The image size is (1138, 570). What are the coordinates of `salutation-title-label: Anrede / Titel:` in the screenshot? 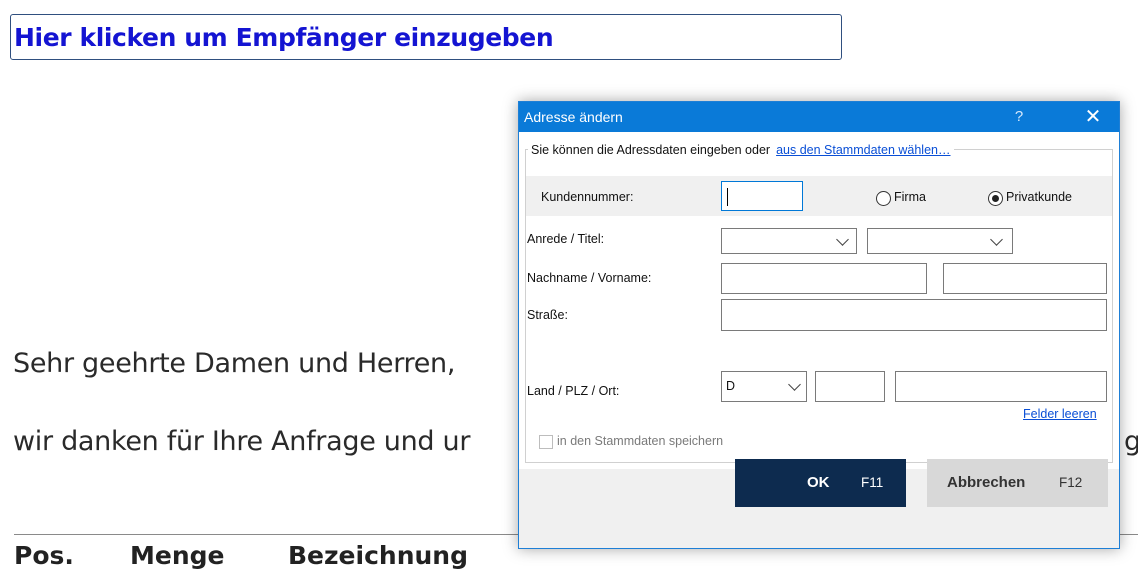 It's located at (566, 239).